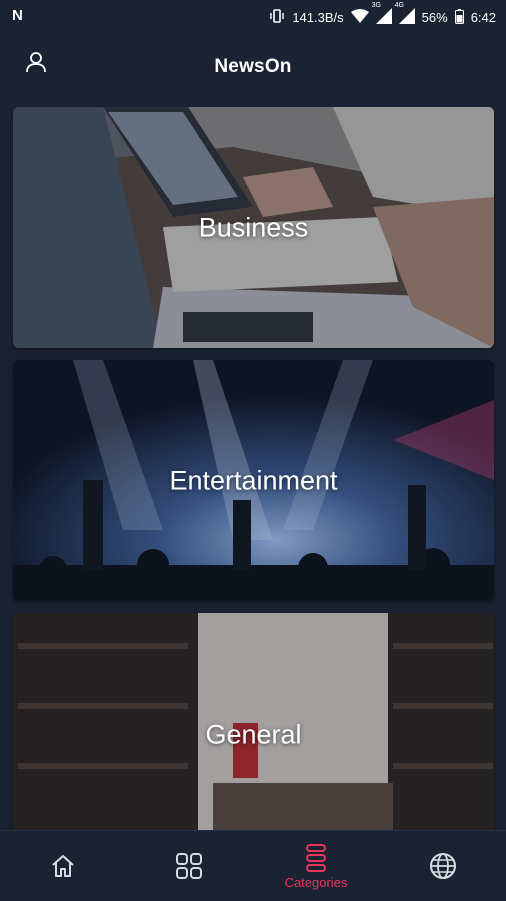  I want to click on category-label: Entertainment, so click(253, 480).